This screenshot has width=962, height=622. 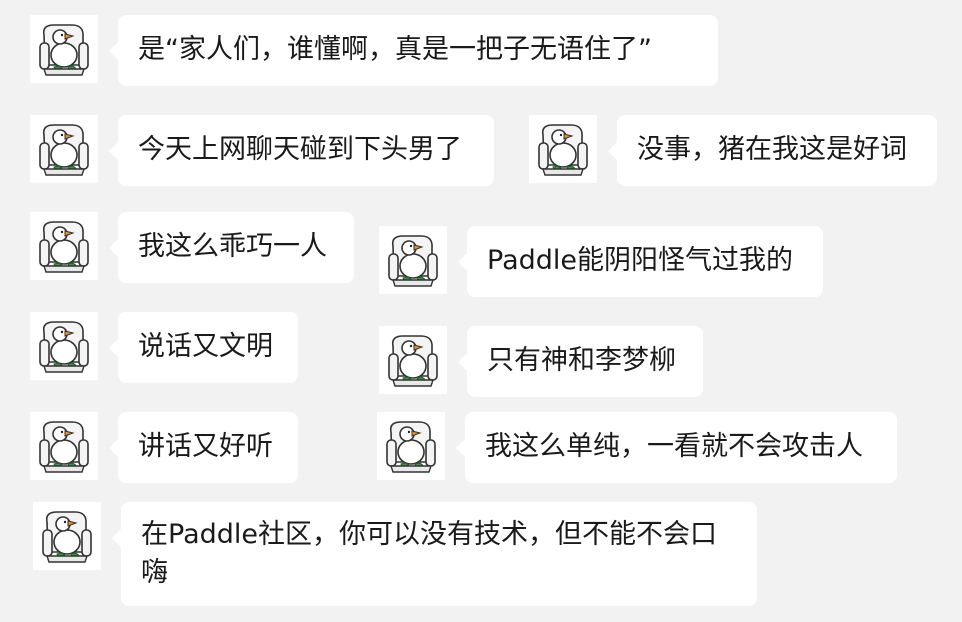 I want to click on message-bubble: 说话又文明, so click(x=203, y=347).